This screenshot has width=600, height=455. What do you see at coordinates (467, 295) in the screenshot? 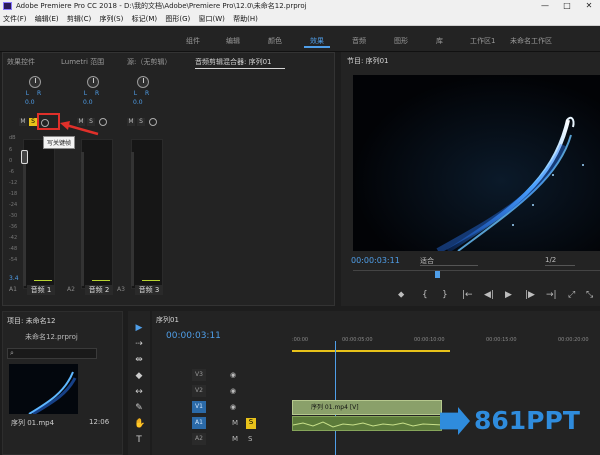
I see `go-to-in-icon: |←` at bounding box center [467, 295].